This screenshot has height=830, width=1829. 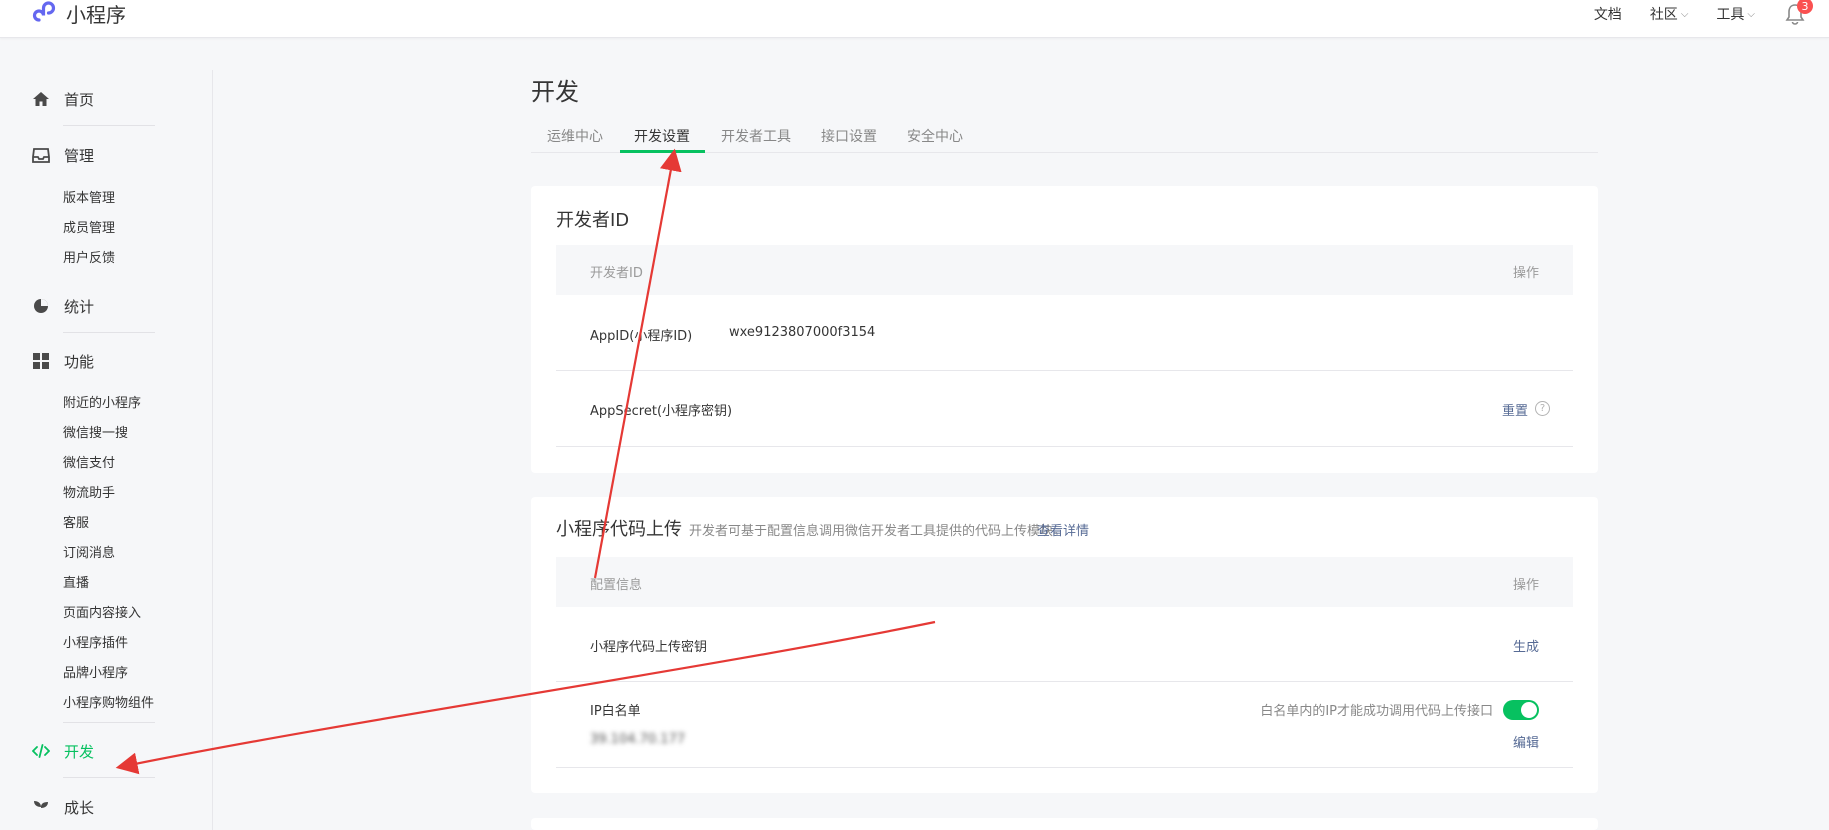 I want to click on ip-whitelist-hint: 白名单内的IP才能成功调用代码上传接口, so click(x=1376, y=711).